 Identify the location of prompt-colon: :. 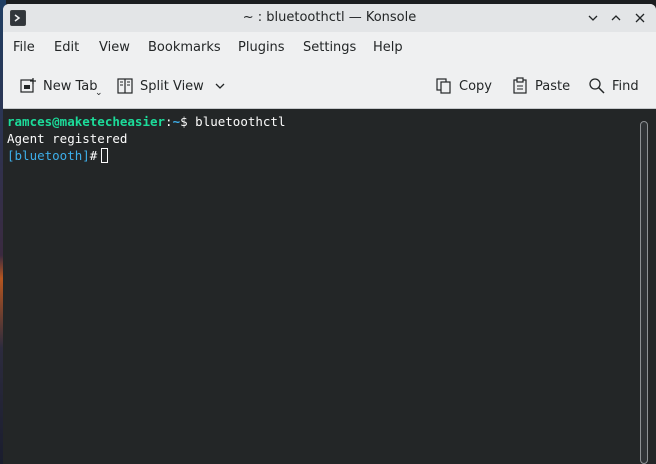
(169, 121).